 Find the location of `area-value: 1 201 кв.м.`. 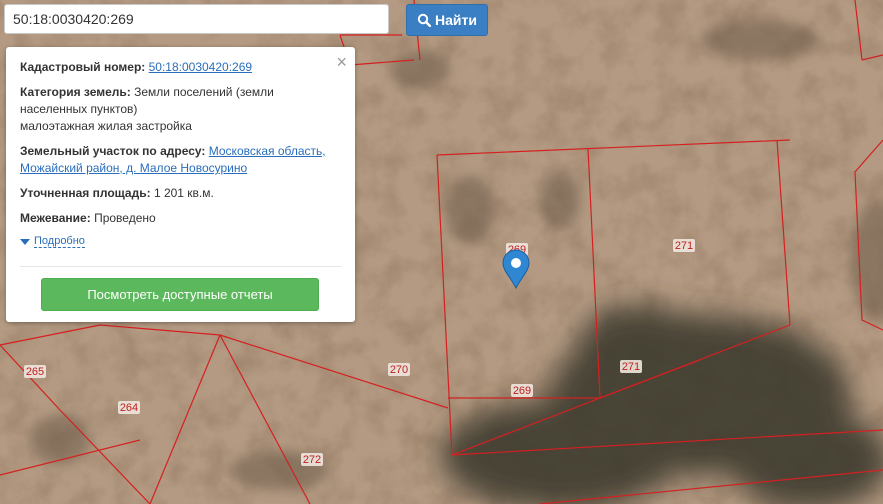

area-value: 1 201 кв.м. is located at coordinates (183, 193).